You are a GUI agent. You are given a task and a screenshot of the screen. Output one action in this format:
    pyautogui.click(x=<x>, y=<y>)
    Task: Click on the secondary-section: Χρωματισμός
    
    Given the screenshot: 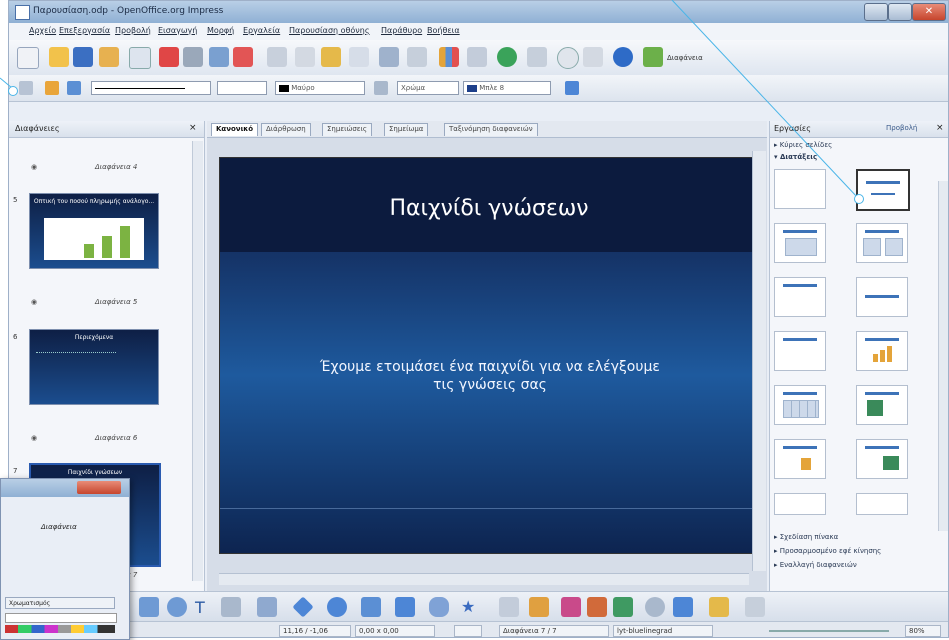 What is the action you would take?
    pyautogui.click(x=60, y=603)
    